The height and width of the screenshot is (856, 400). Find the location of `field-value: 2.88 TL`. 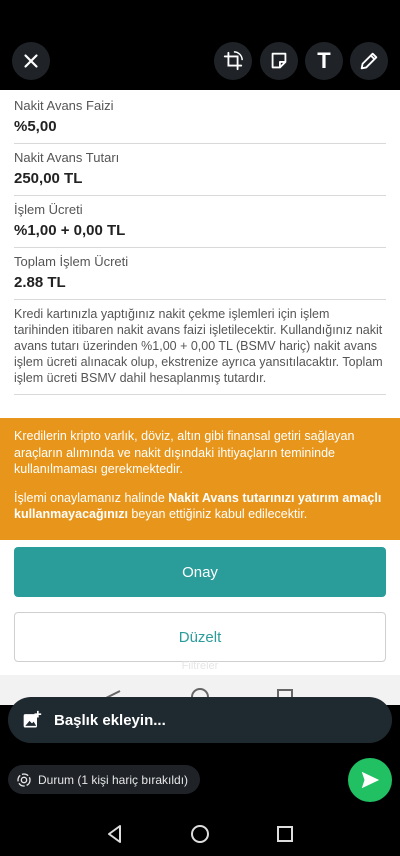

field-value: 2.88 TL is located at coordinates (40, 282).